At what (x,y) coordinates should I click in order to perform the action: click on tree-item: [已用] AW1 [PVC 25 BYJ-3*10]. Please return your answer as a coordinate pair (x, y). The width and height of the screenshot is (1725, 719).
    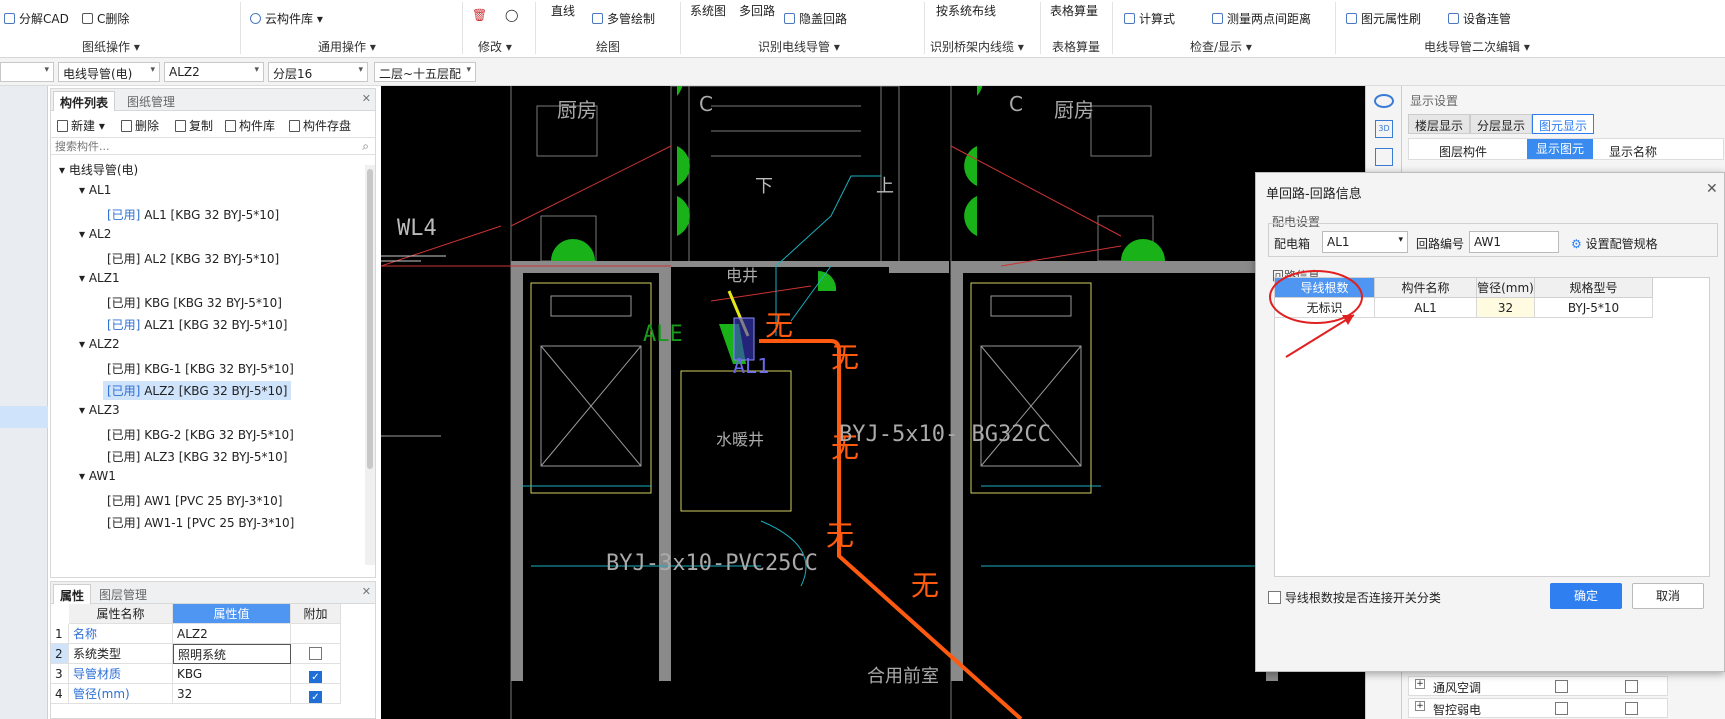
    Looking at the image, I should click on (194, 500).